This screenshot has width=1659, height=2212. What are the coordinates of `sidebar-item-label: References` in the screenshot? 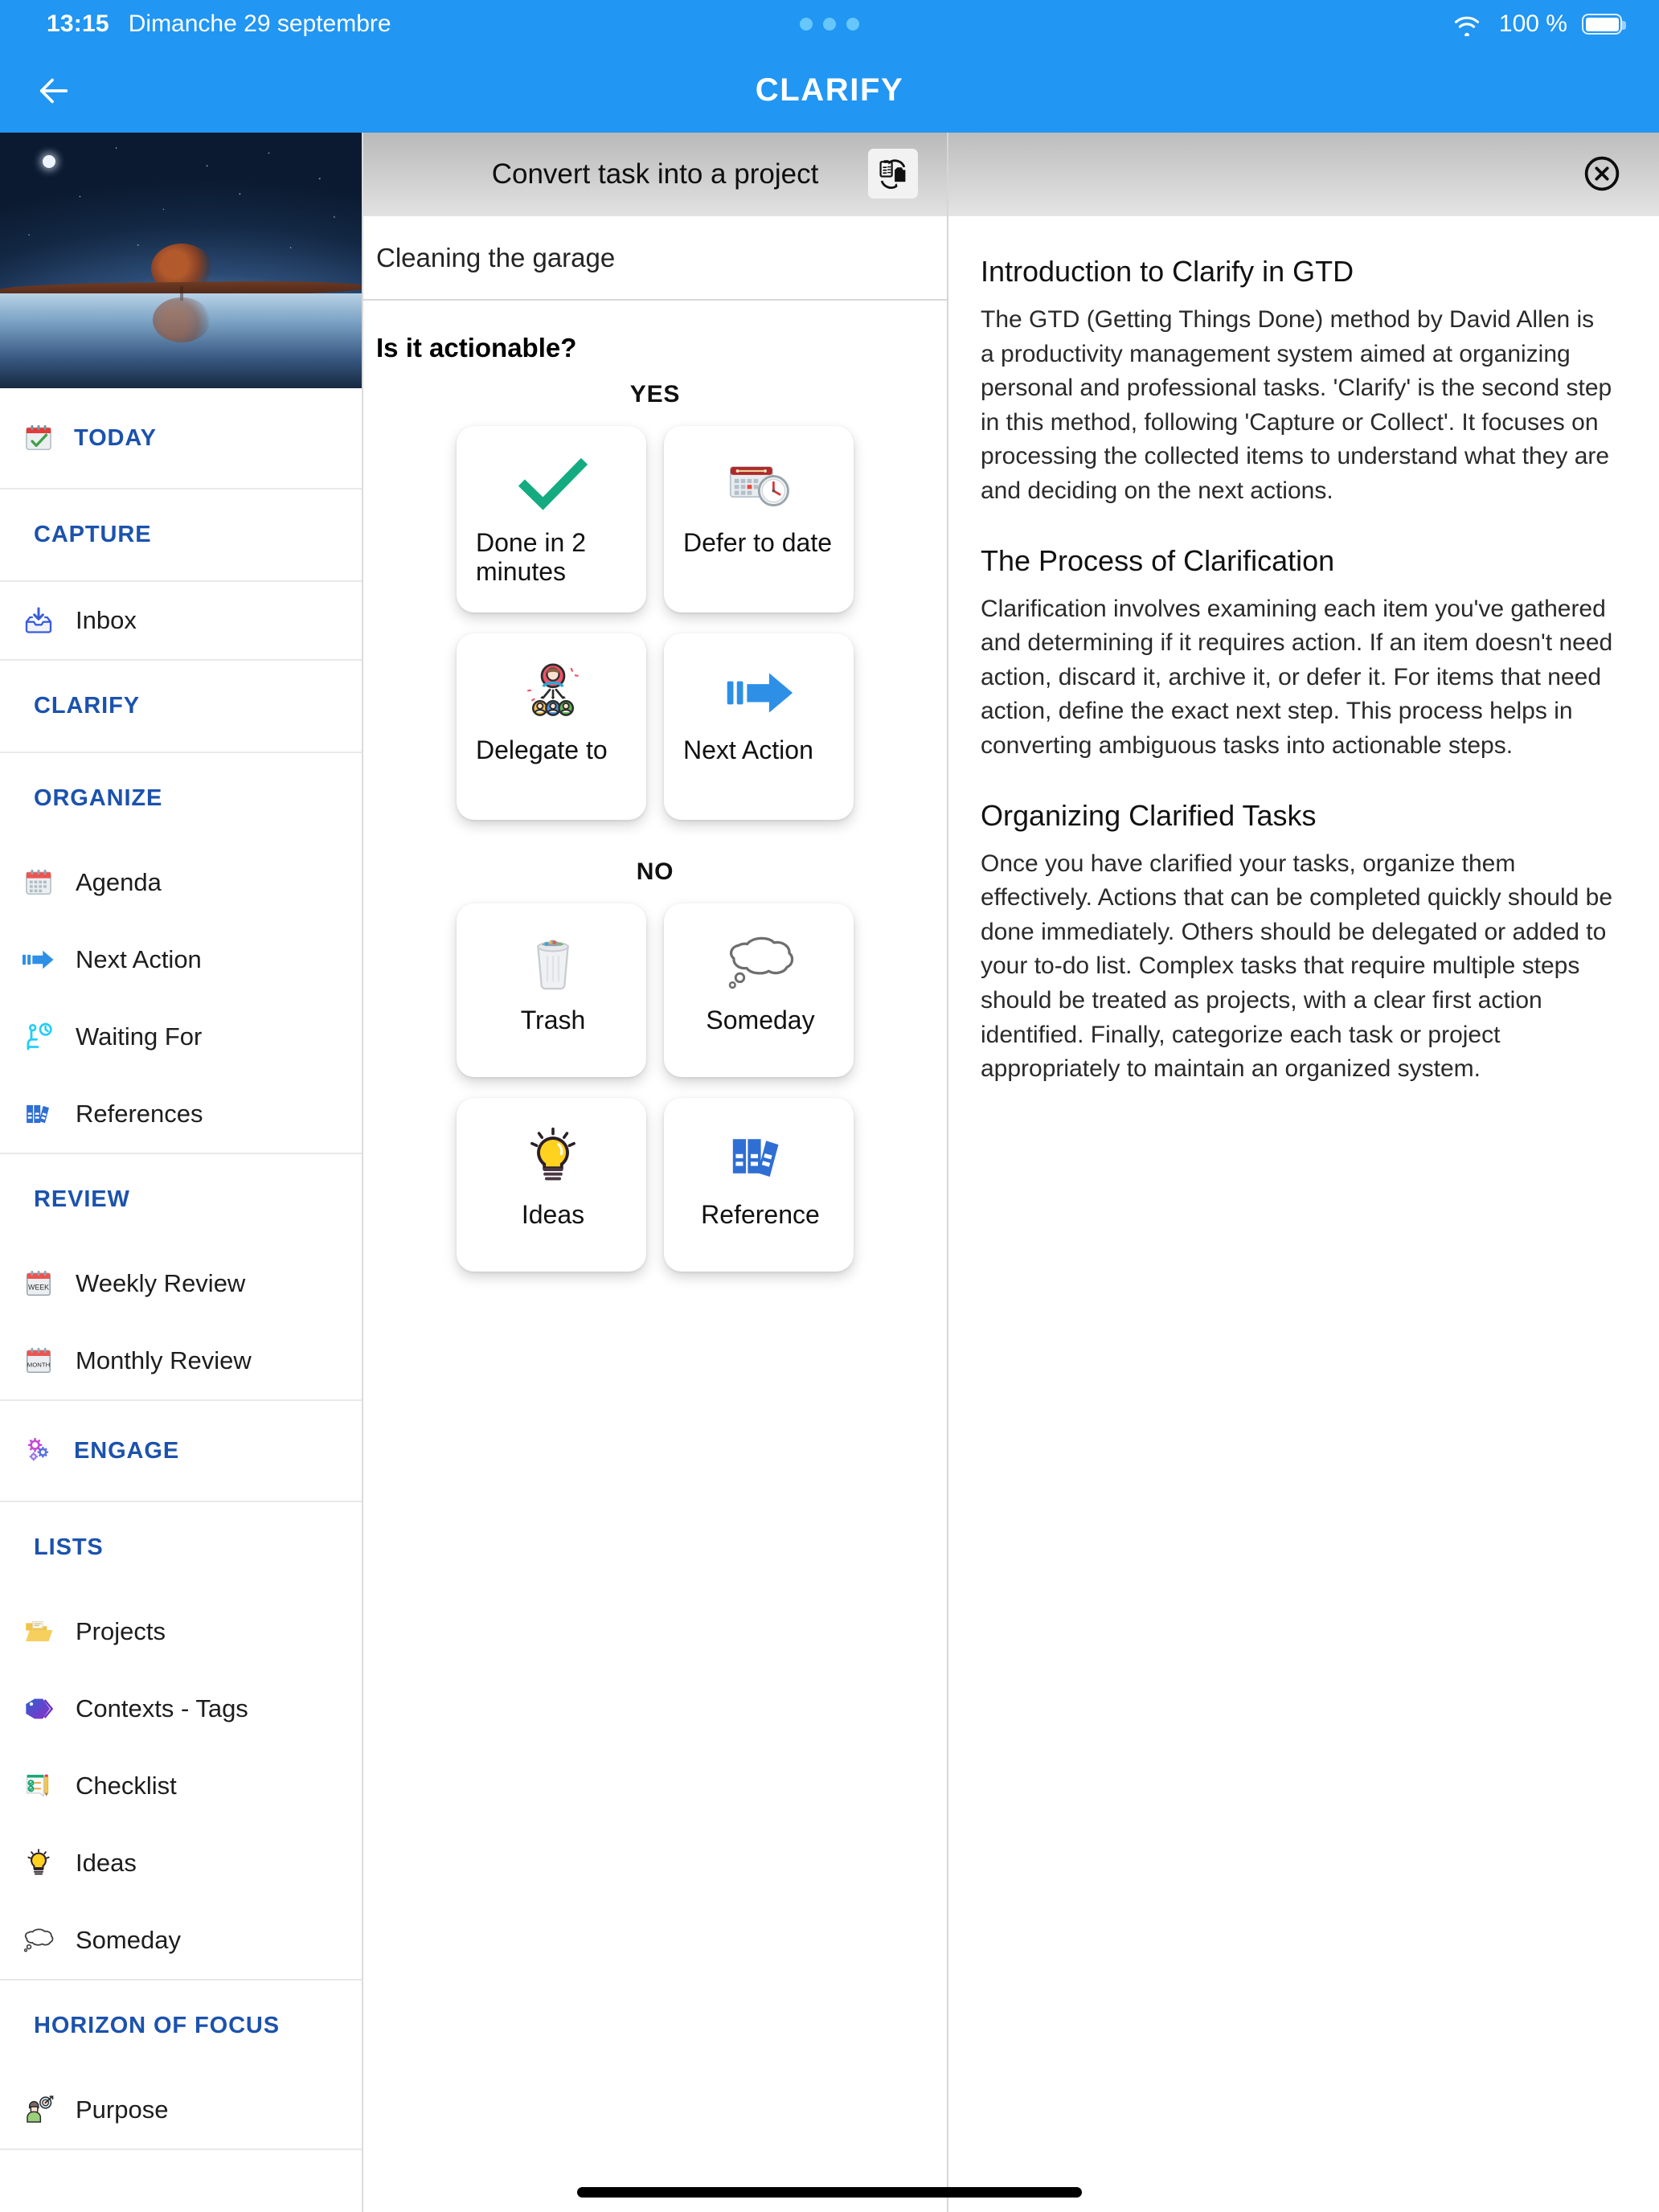 It's located at (139, 1114).